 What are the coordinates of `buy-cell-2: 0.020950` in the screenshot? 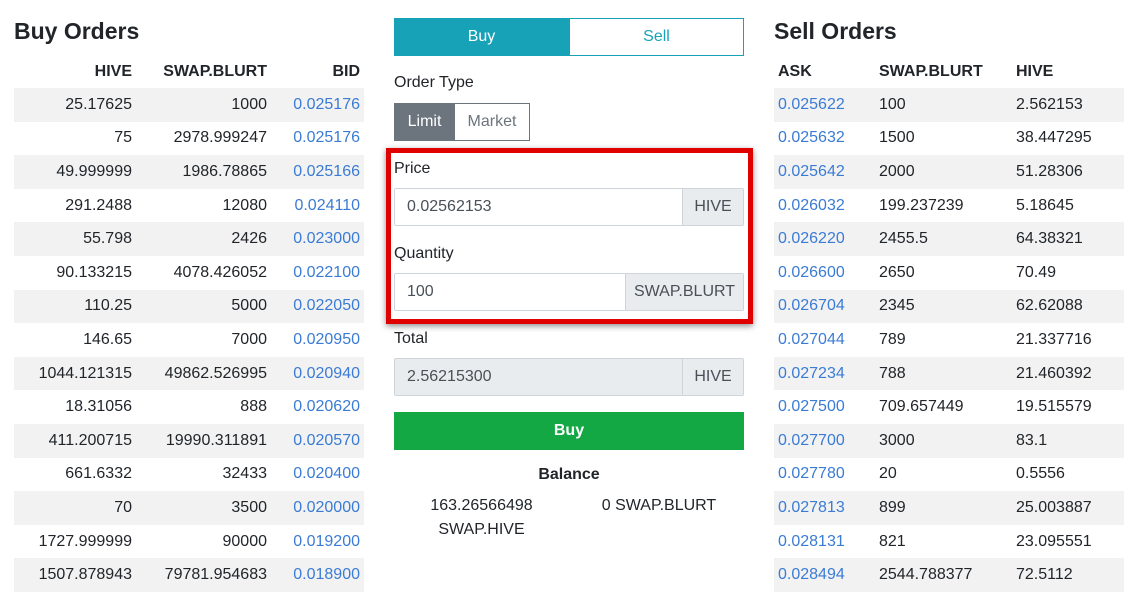 It's located at (317, 340).